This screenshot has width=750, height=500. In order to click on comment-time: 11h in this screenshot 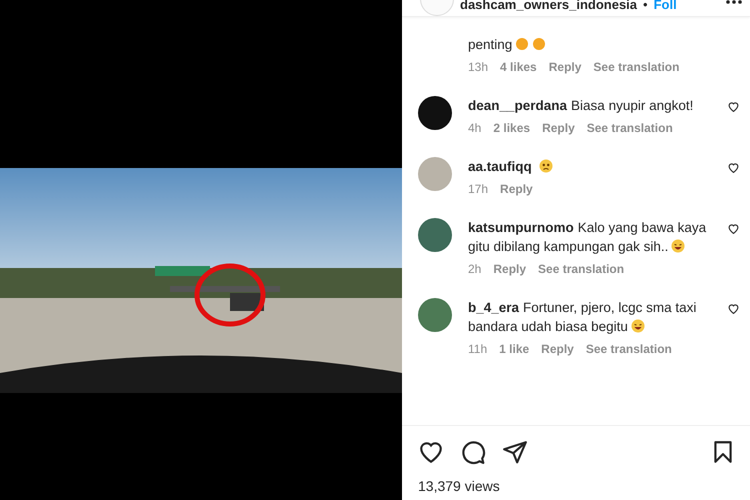, I will do `click(478, 349)`.